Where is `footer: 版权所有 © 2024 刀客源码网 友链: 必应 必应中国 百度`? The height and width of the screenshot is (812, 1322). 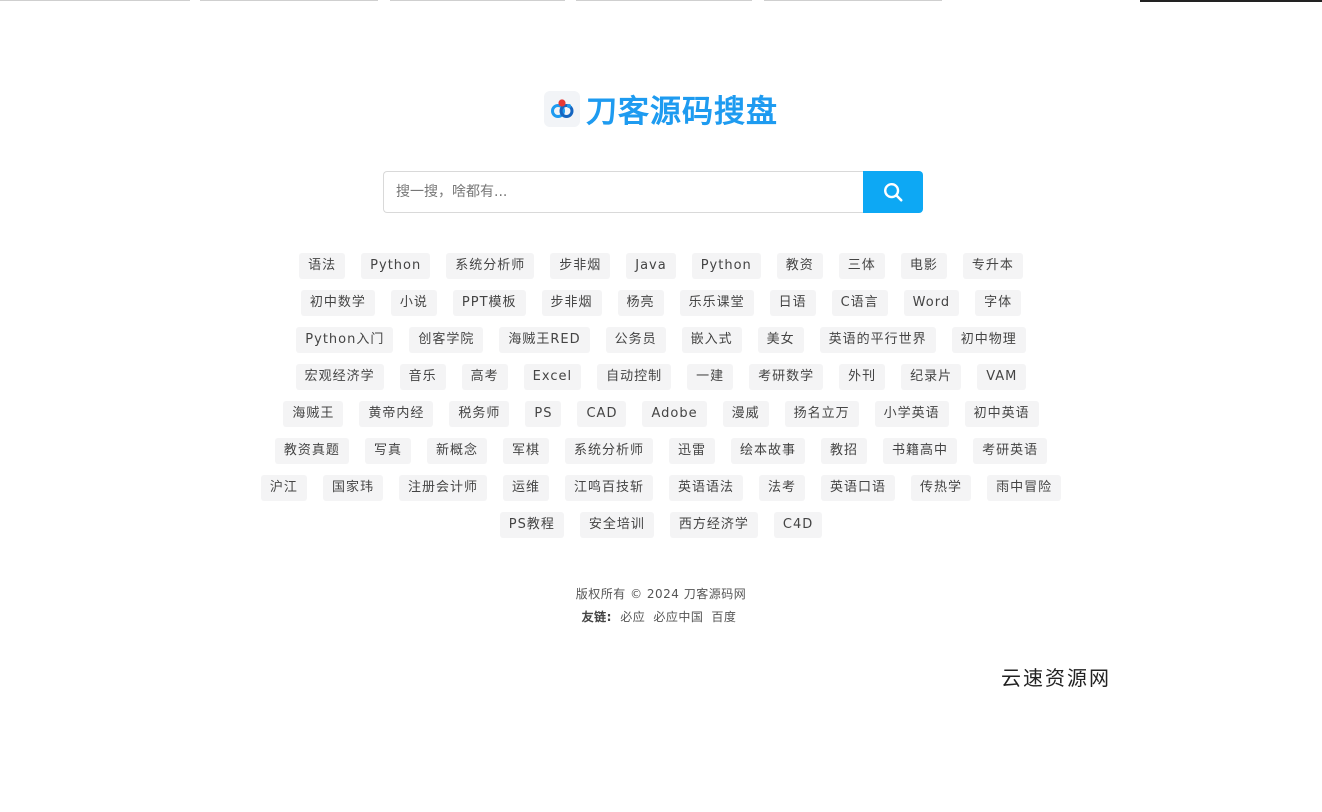 footer: 版权所有 © 2024 刀客源码网 友链: 必应 必应中国 百度 is located at coordinates (661, 607).